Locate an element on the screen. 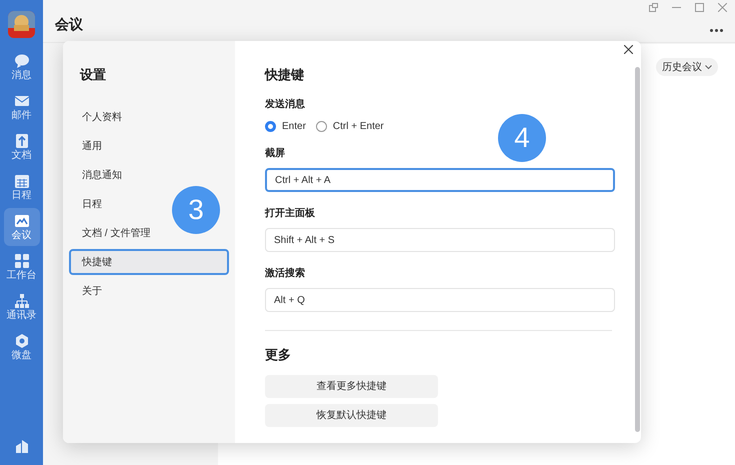 Image resolution: width=735 pixels, height=465 pixels. nav-item: 邮件 is located at coordinates (22, 107).